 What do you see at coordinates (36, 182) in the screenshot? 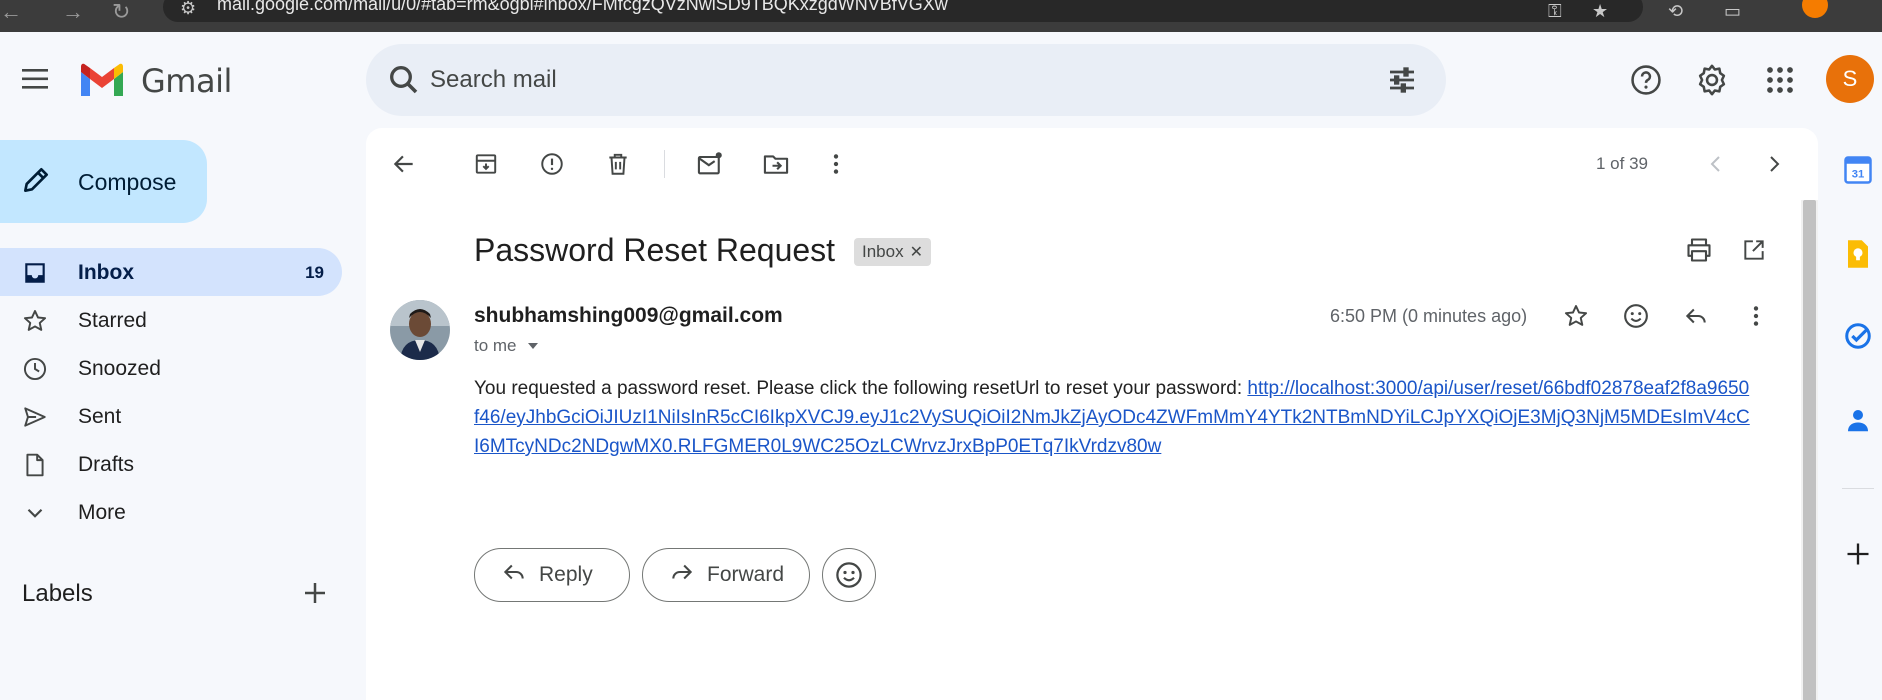
I see `pencil-icon` at bounding box center [36, 182].